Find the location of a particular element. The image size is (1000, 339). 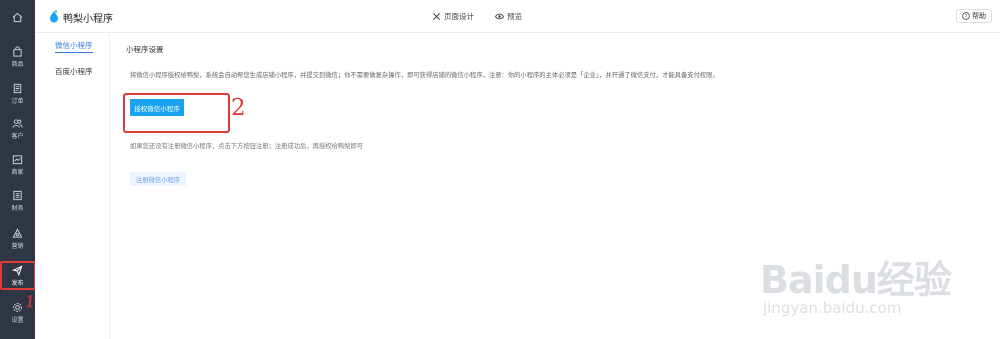

eye-icon is located at coordinates (499, 16).